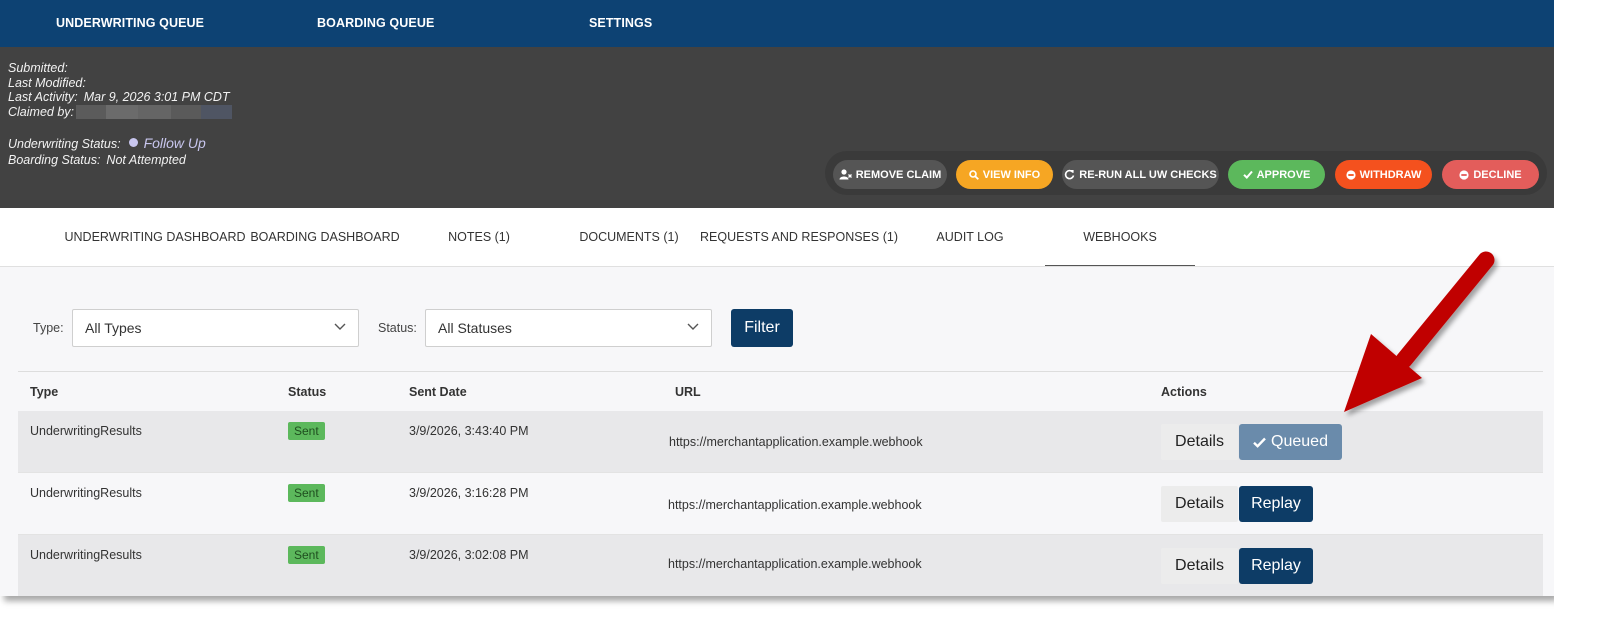 The height and width of the screenshot is (627, 1616). I want to click on submitted-label: Submitted:, so click(38, 68).